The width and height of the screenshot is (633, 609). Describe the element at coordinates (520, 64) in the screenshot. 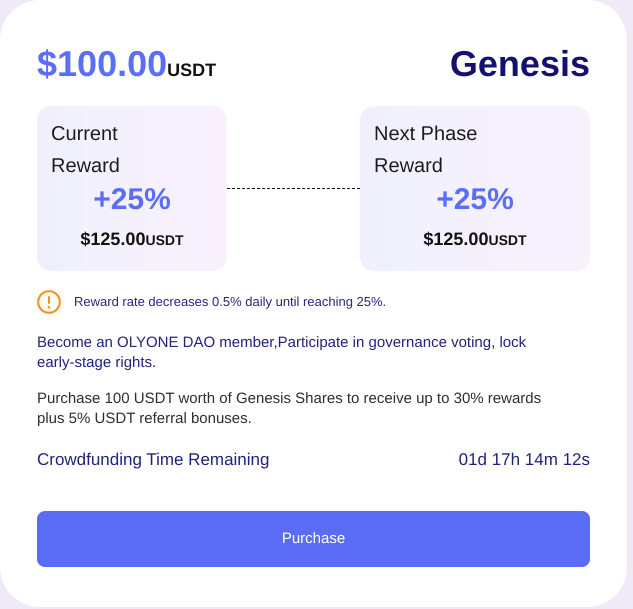

I see `plan-title: Genesis` at that location.